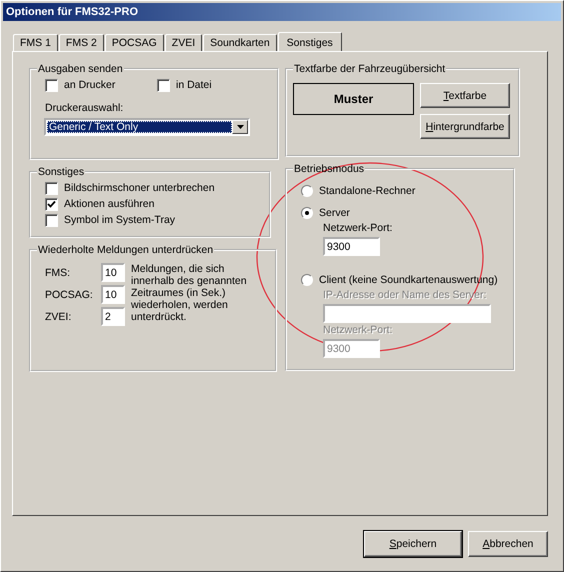 The width and height of the screenshot is (564, 572). Describe the element at coordinates (334, 212) in the screenshot. I see `radio-label: Server` at that location.